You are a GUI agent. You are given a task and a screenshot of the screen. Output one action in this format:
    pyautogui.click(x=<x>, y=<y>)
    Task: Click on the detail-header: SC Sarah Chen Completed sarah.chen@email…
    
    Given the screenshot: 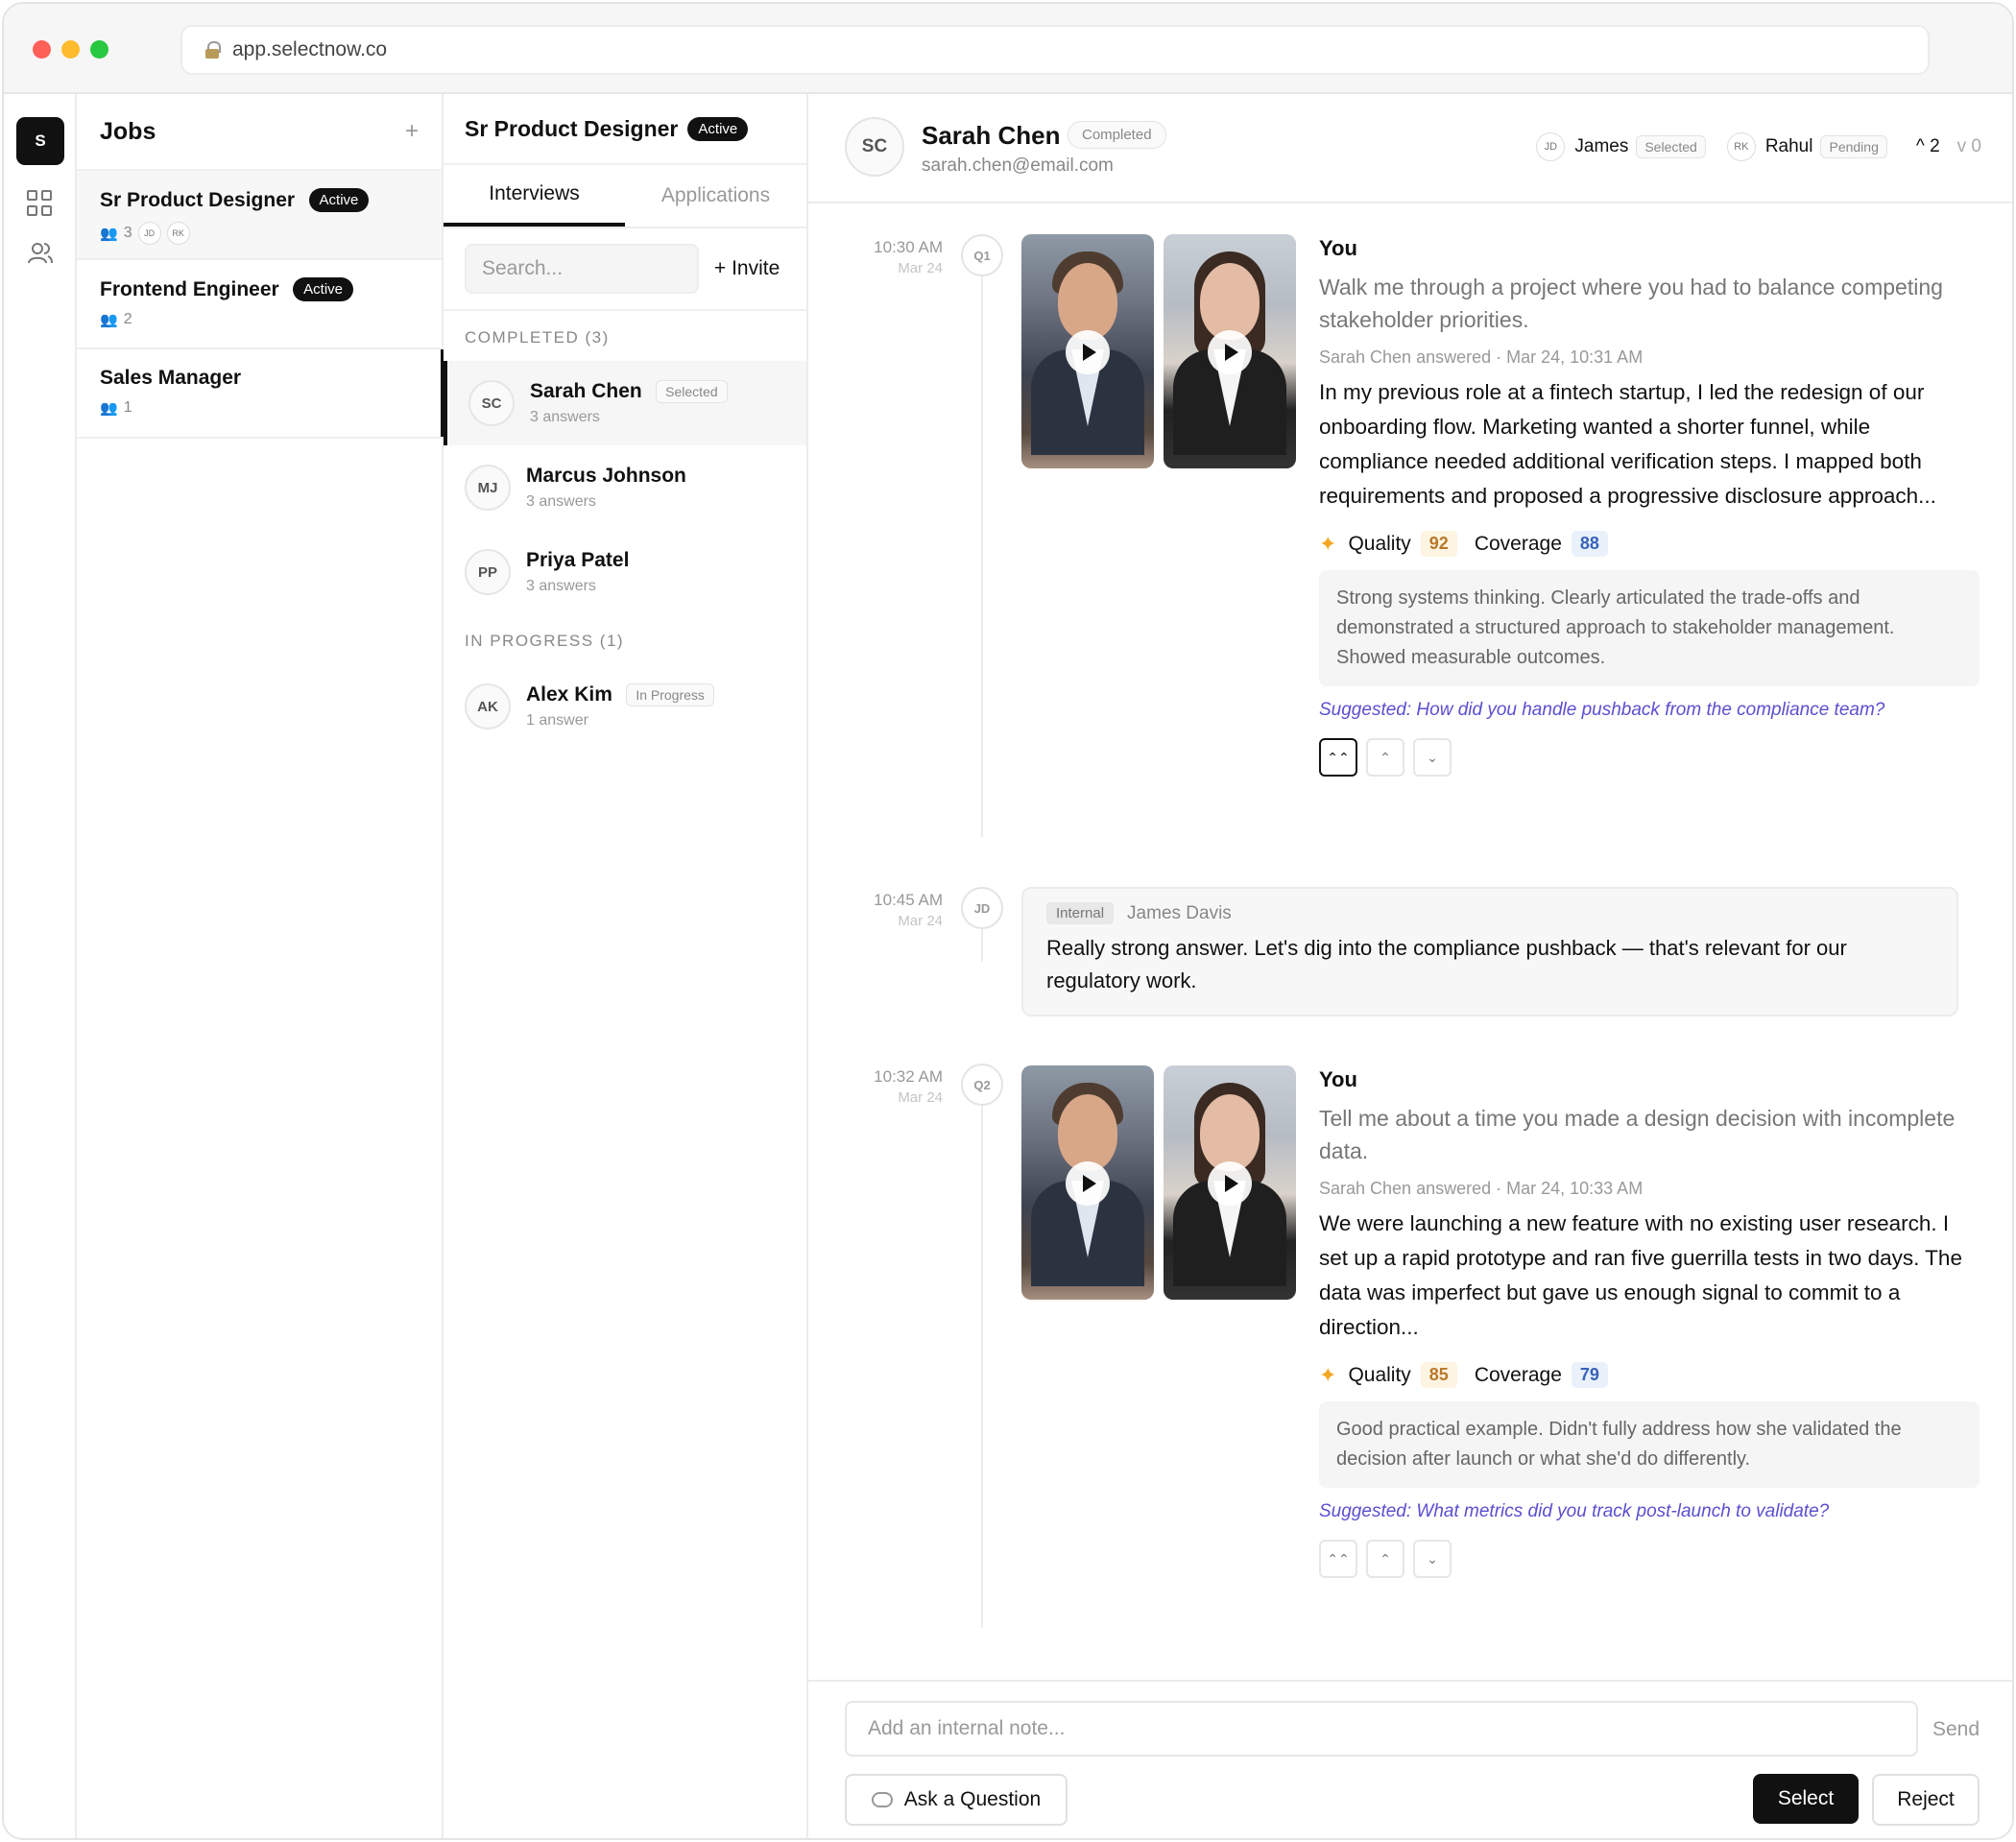 What is the action you would take?
    pyautogui.click(x=1410, y=148)
    